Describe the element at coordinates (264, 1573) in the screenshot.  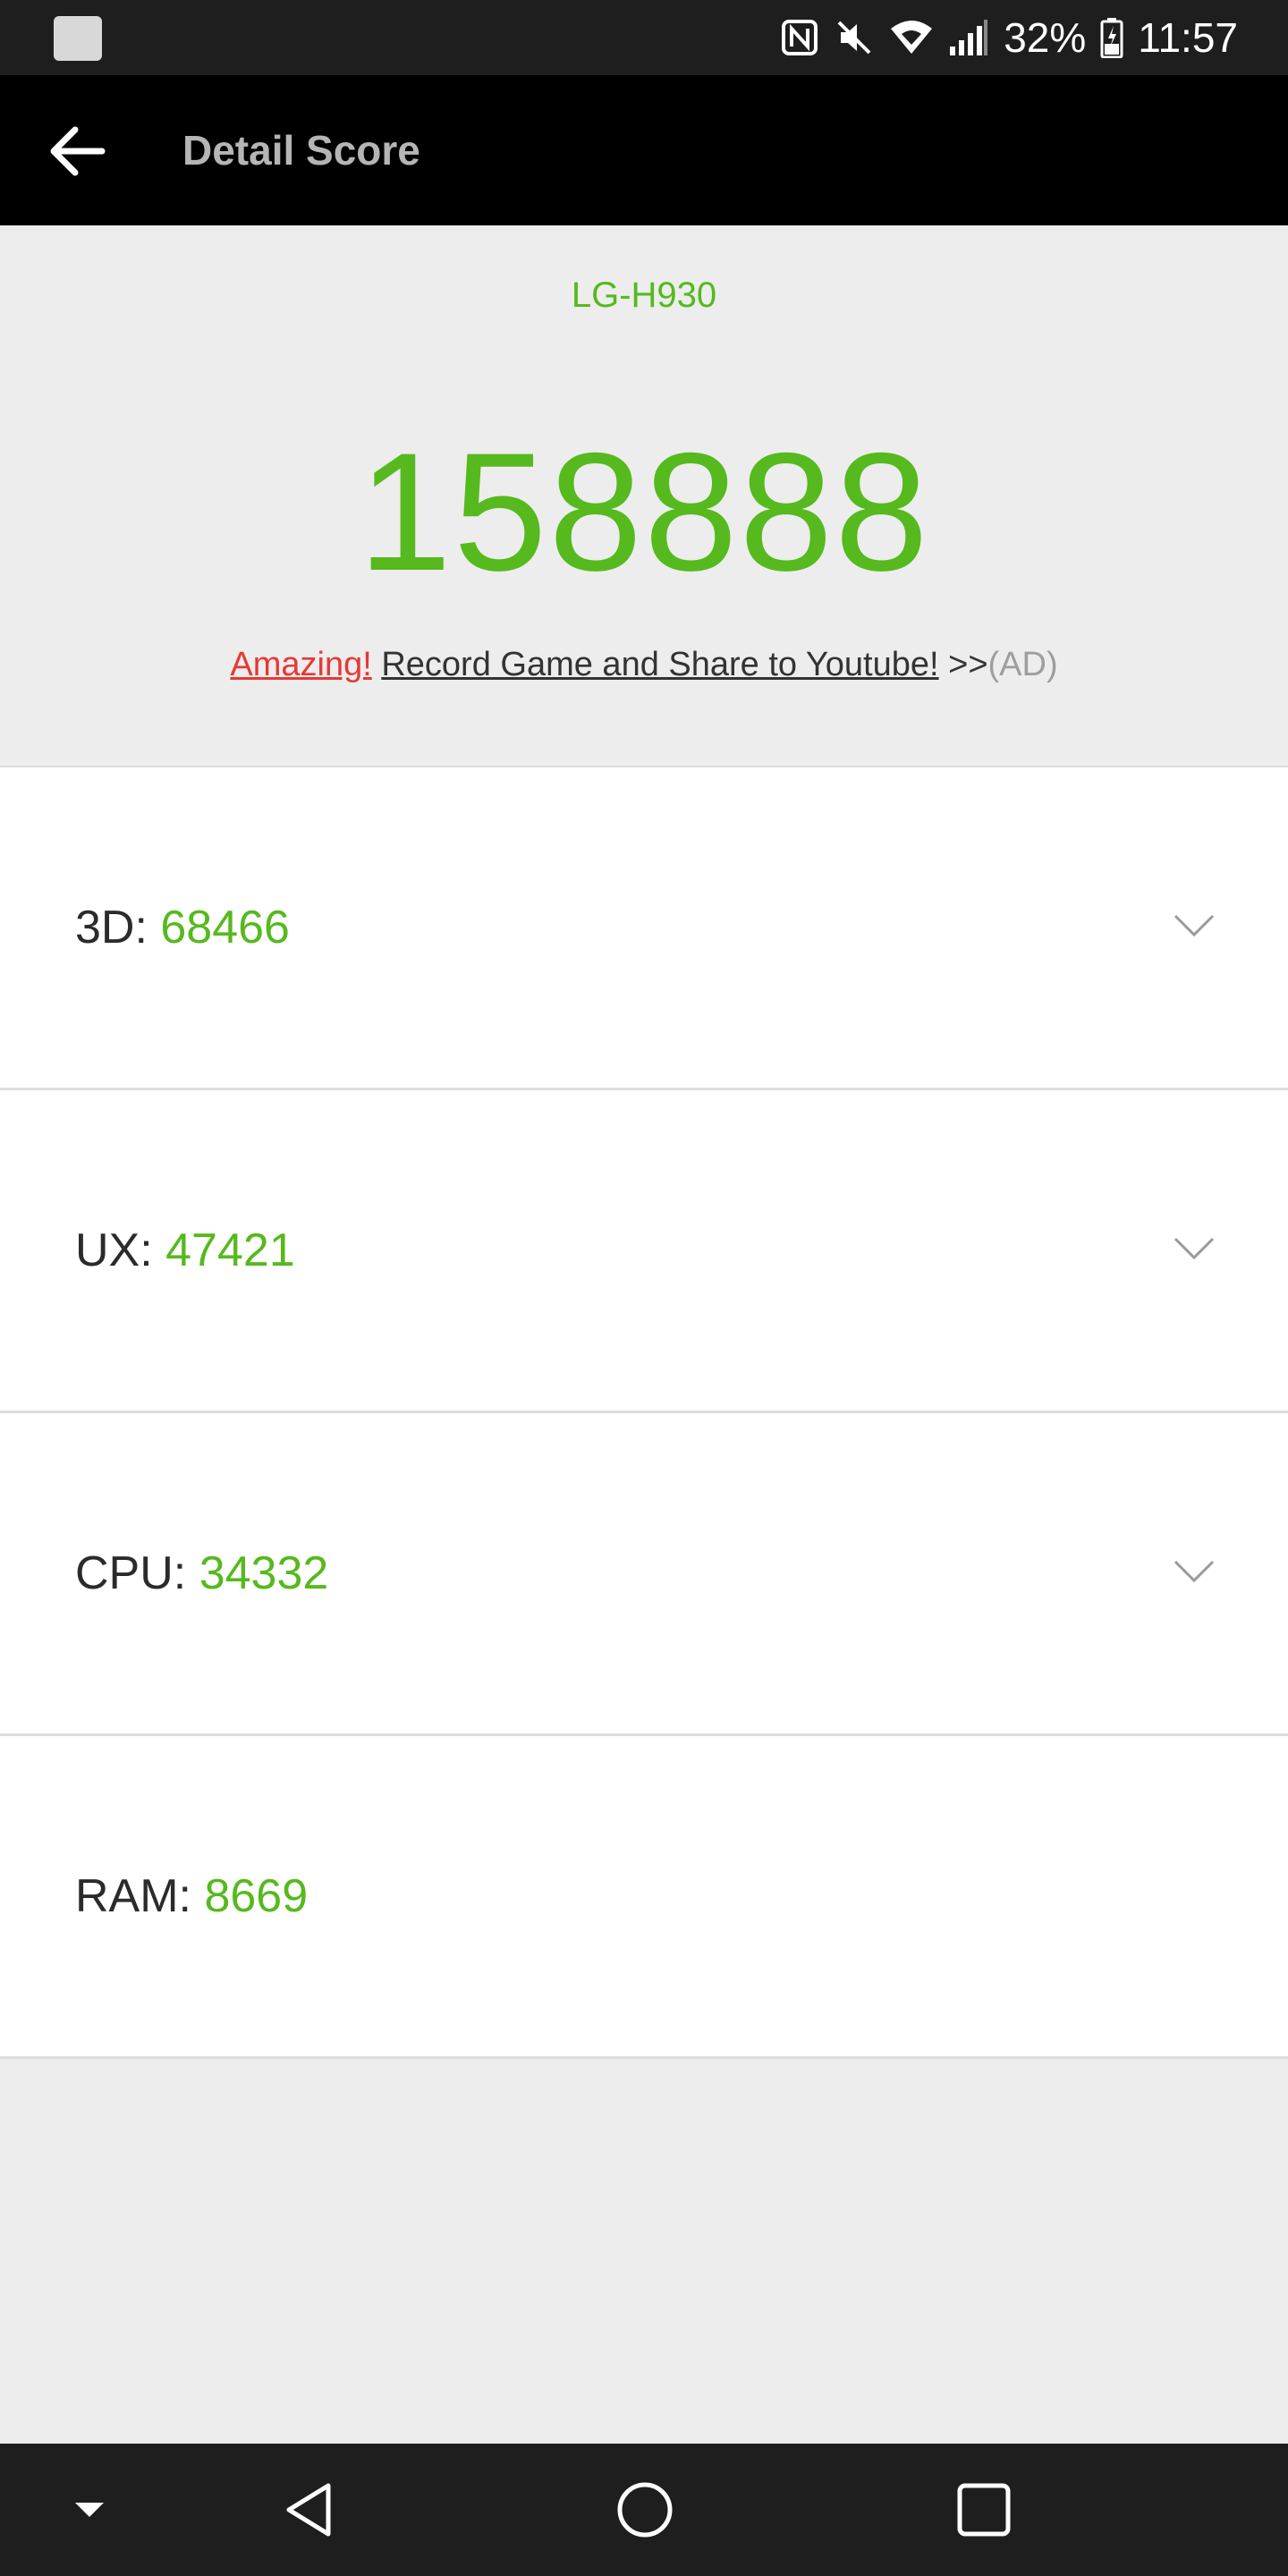
I see `score-value: 34332` at that location.